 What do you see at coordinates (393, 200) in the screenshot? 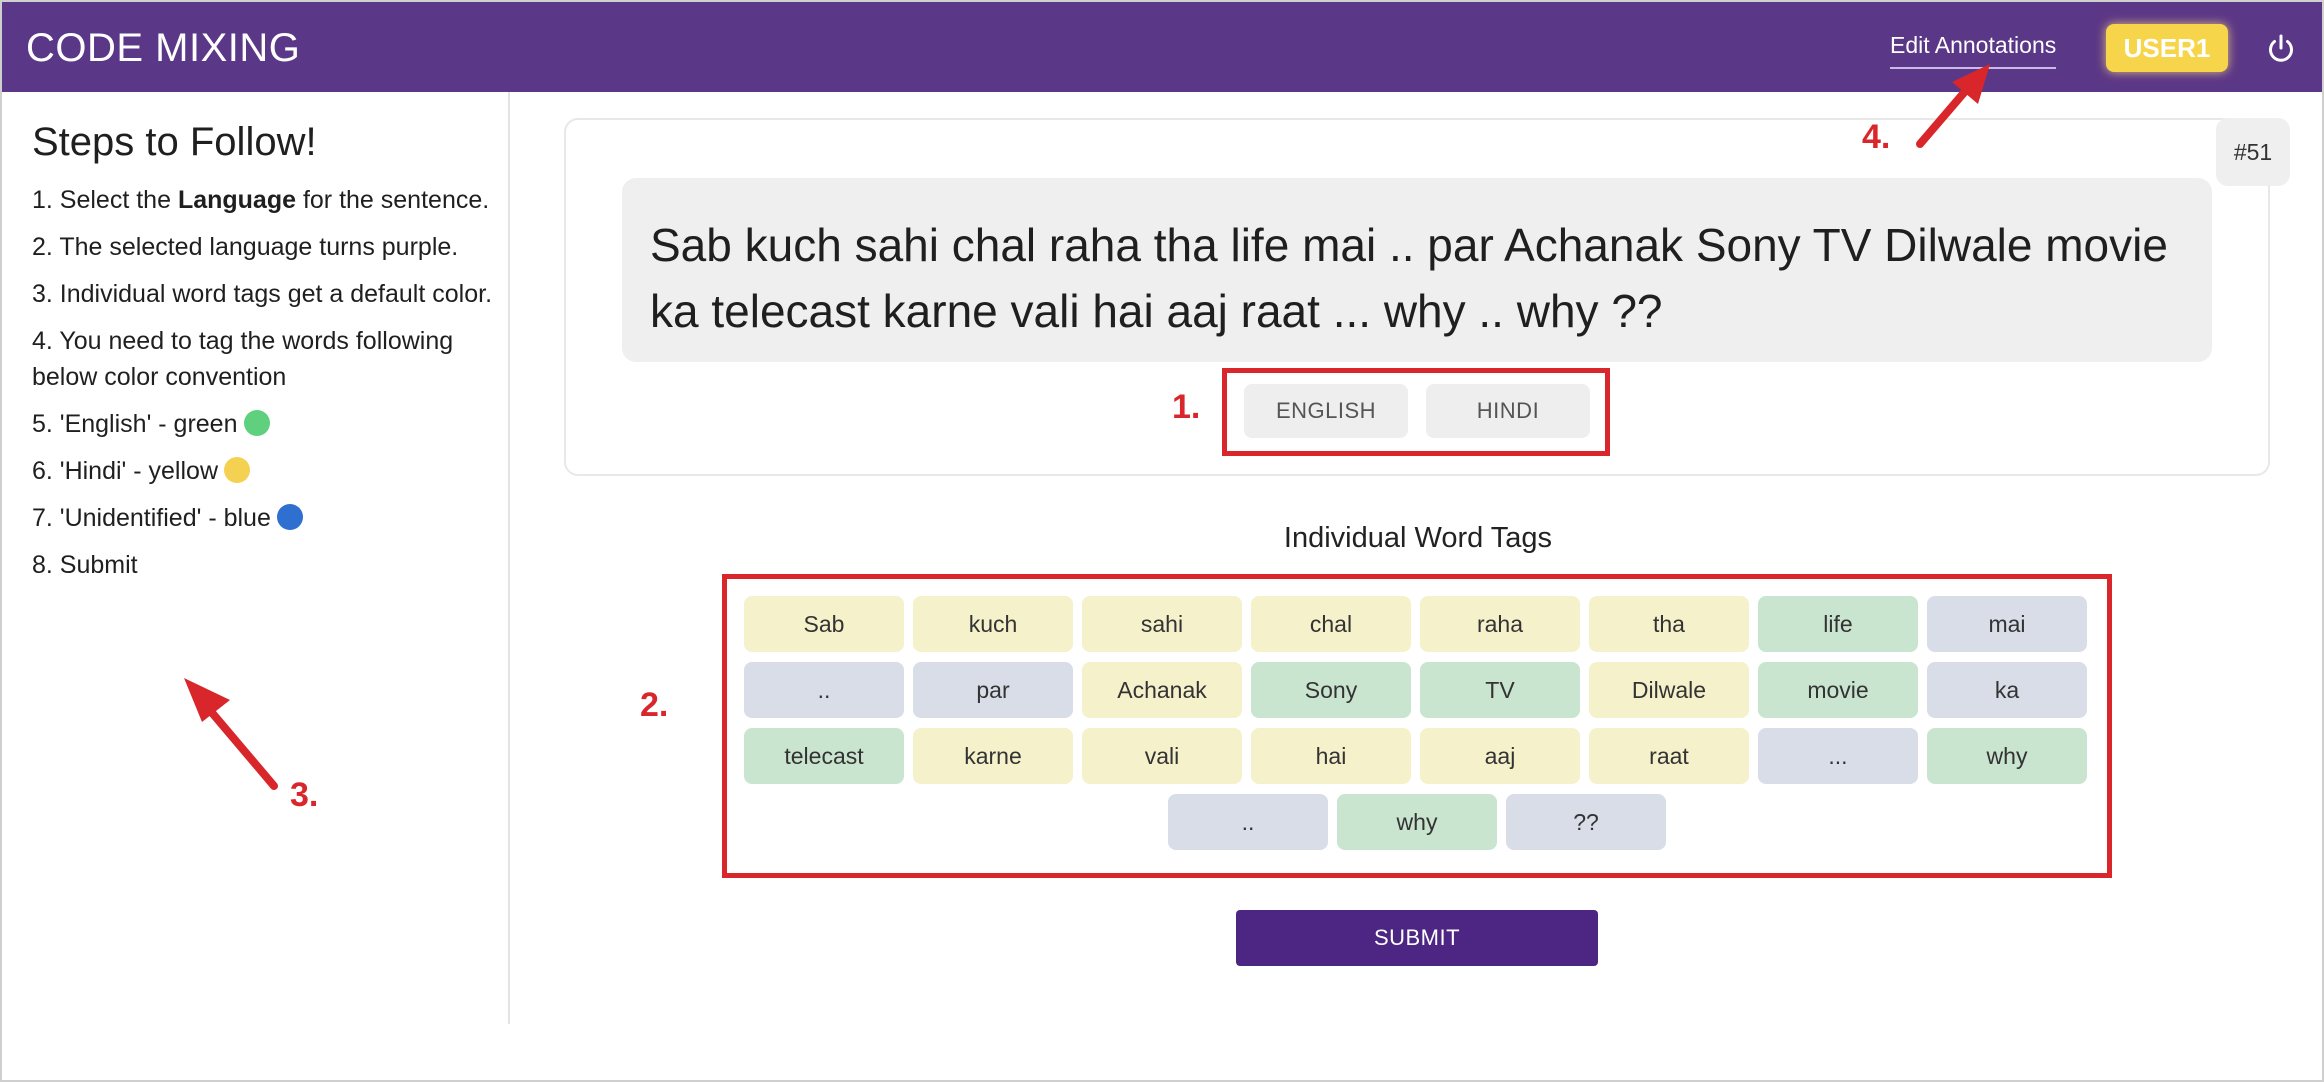
I see `step-text: for the sentence.` at bounding box center [393, 200].